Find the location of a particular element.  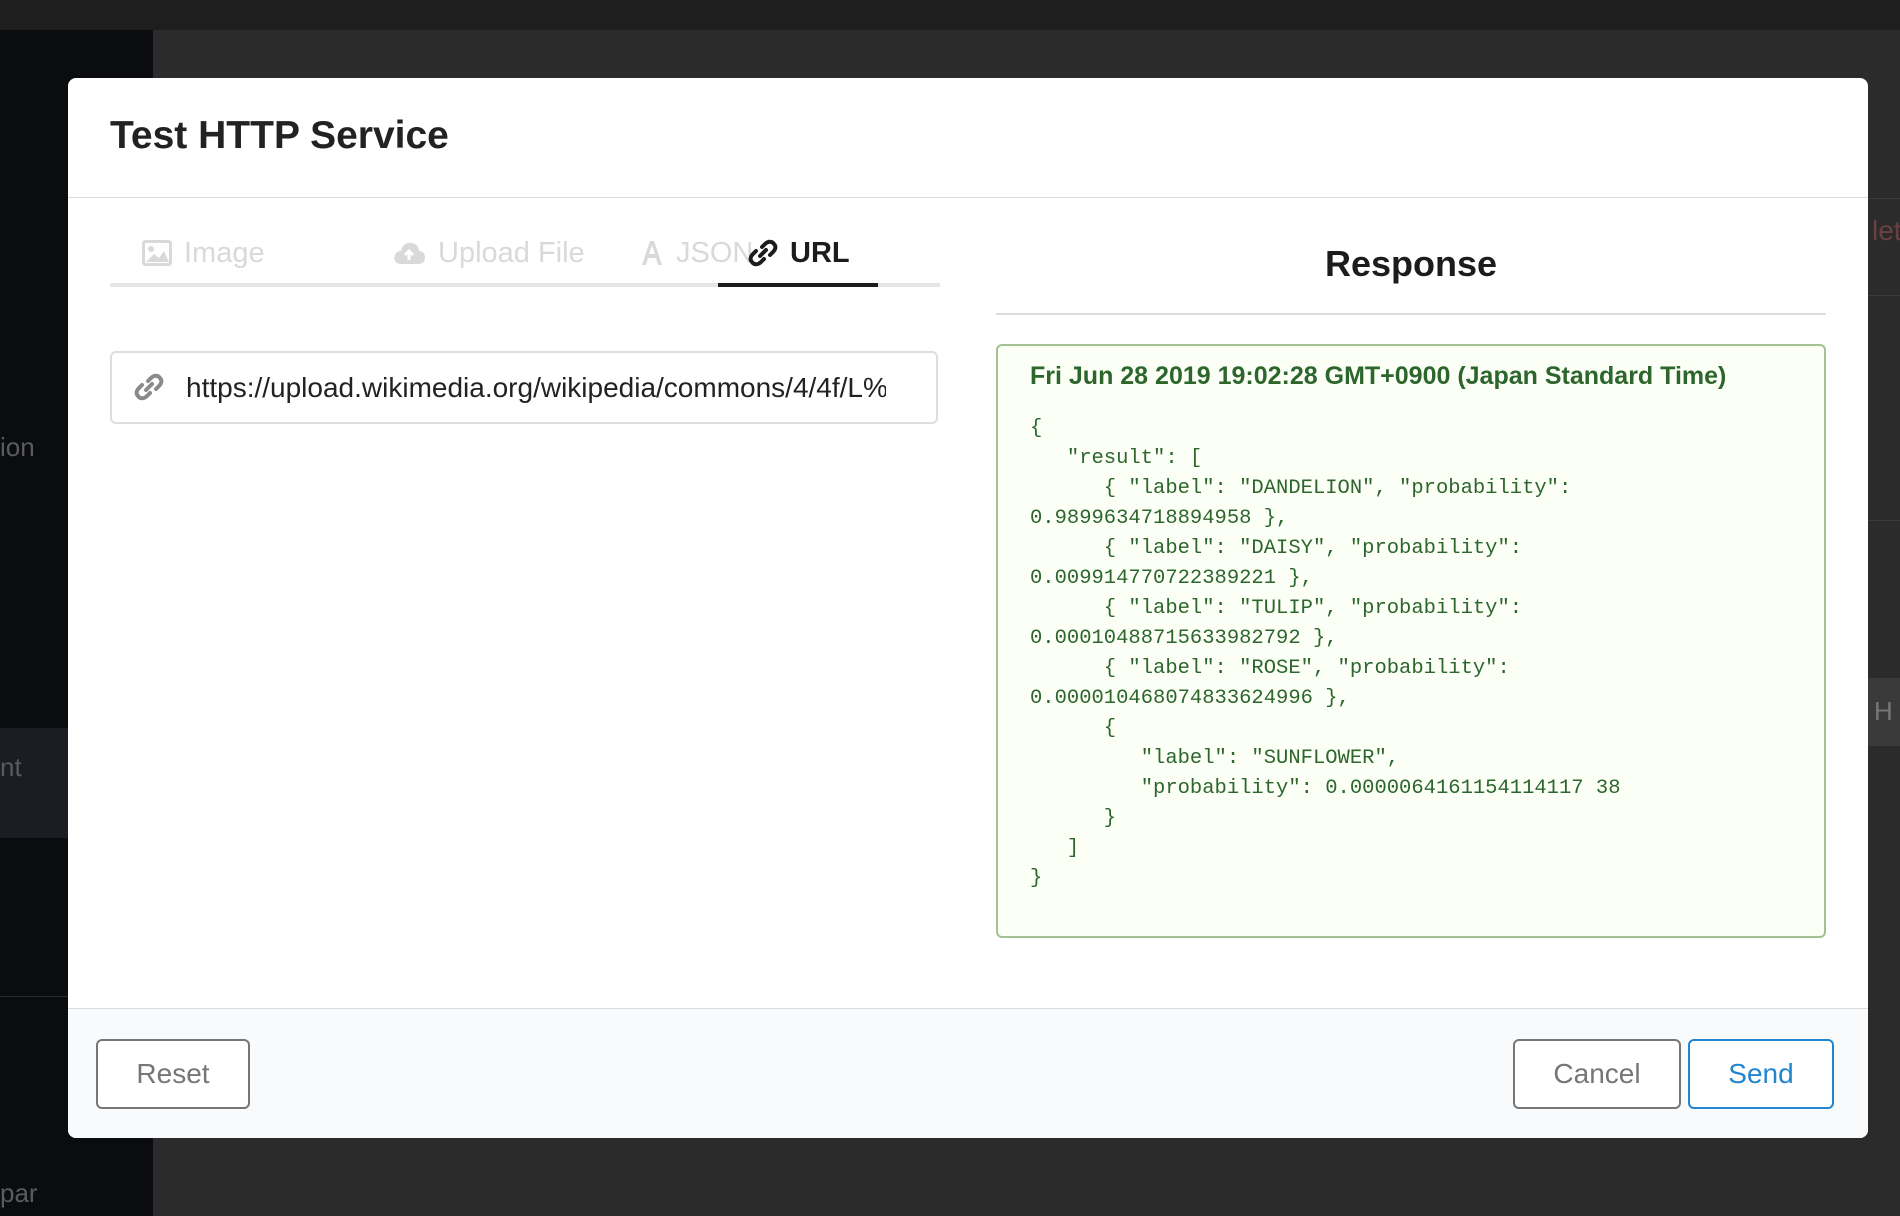

url-input is located at coordinates (536, 387).